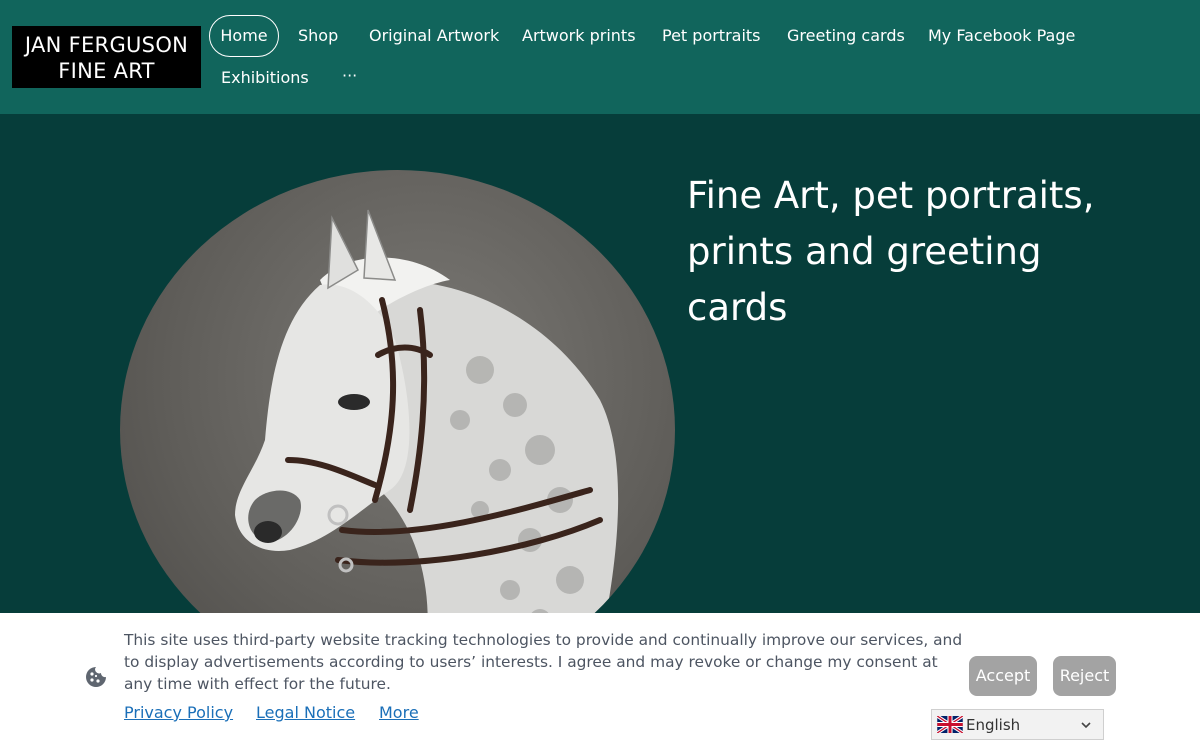 This screenshot has width=1200, height=740. Describe the element at coordinates (106, 45) in the screenshot. I see `logo-line-1: JAN FERGUSON` at that location.